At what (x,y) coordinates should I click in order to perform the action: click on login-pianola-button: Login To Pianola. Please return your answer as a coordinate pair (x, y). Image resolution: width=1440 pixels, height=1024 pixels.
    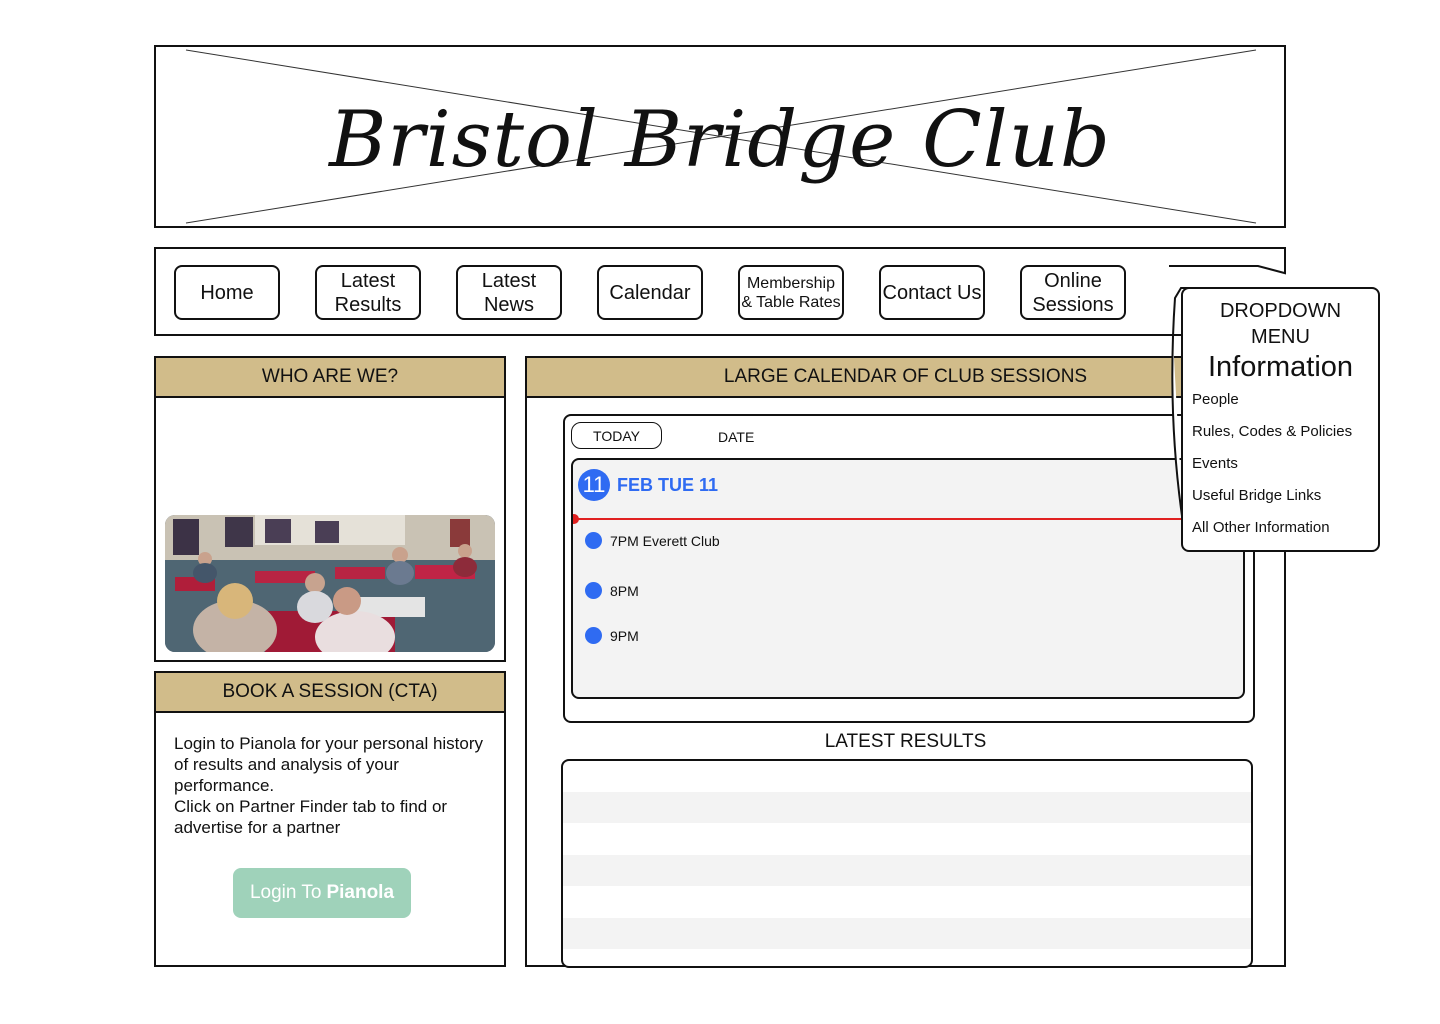
    Looking at the image, I should click on (322, 893).